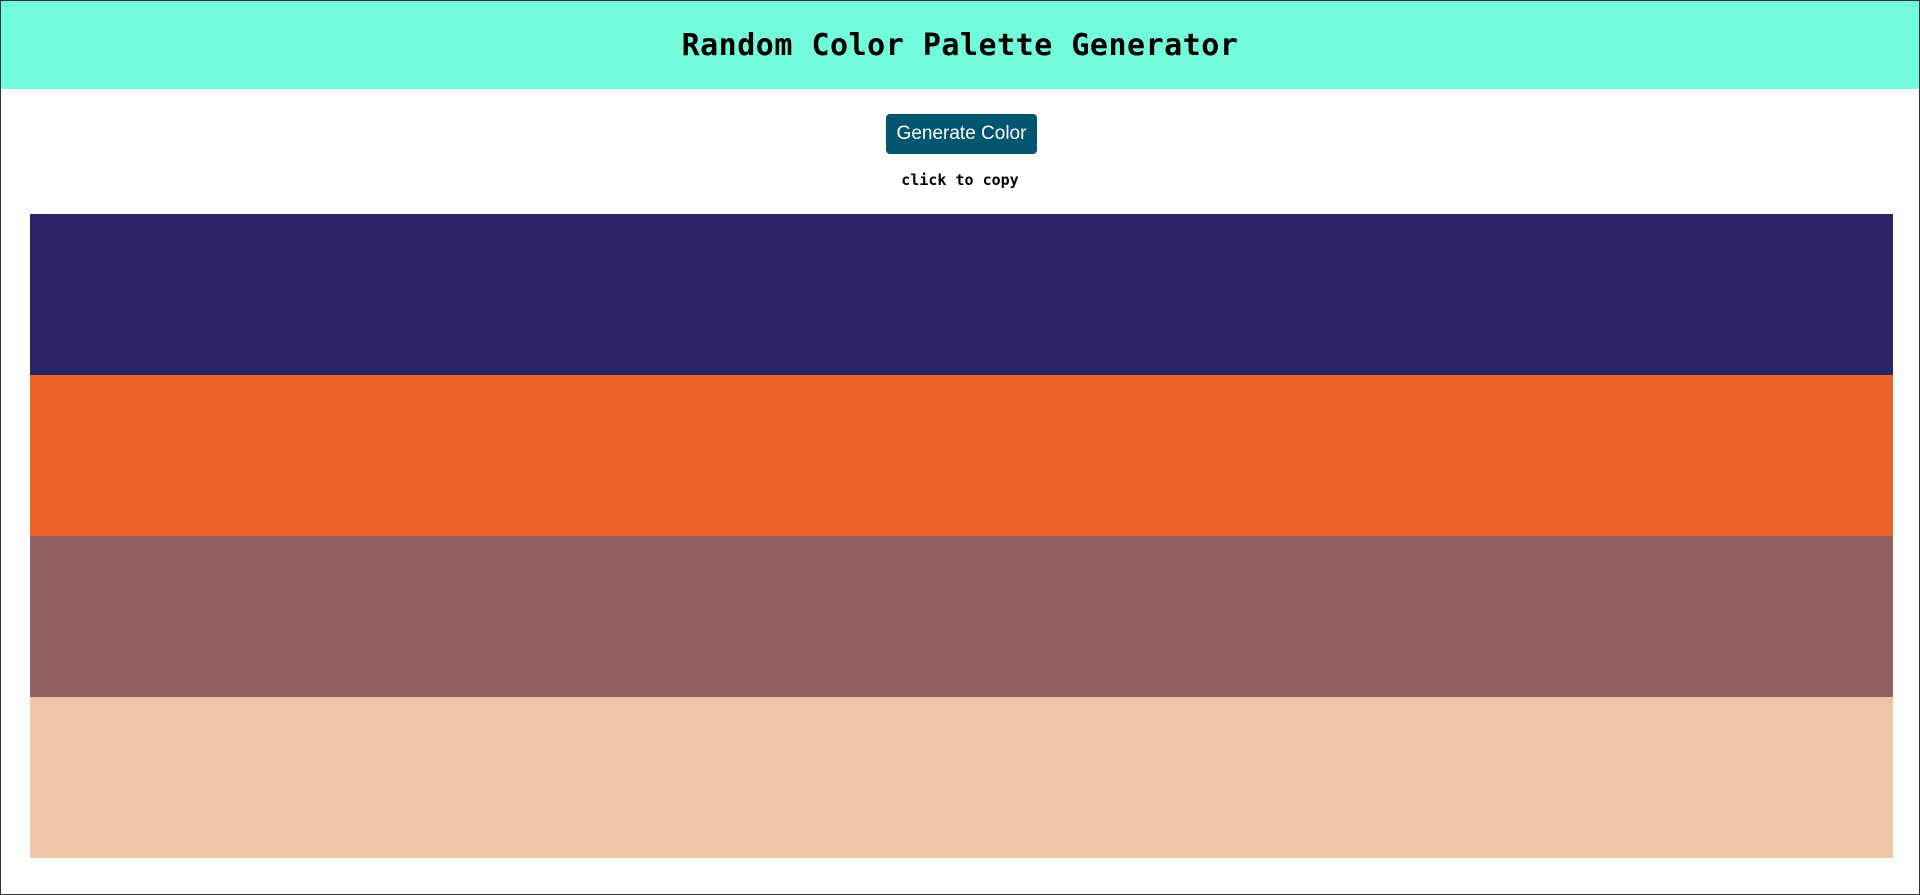 The image size is (1920, 895). What do you see at coordinates (960, 180) in the screenshot?
I see `copy-hint: click to copy` at bounding box center [960, 180].